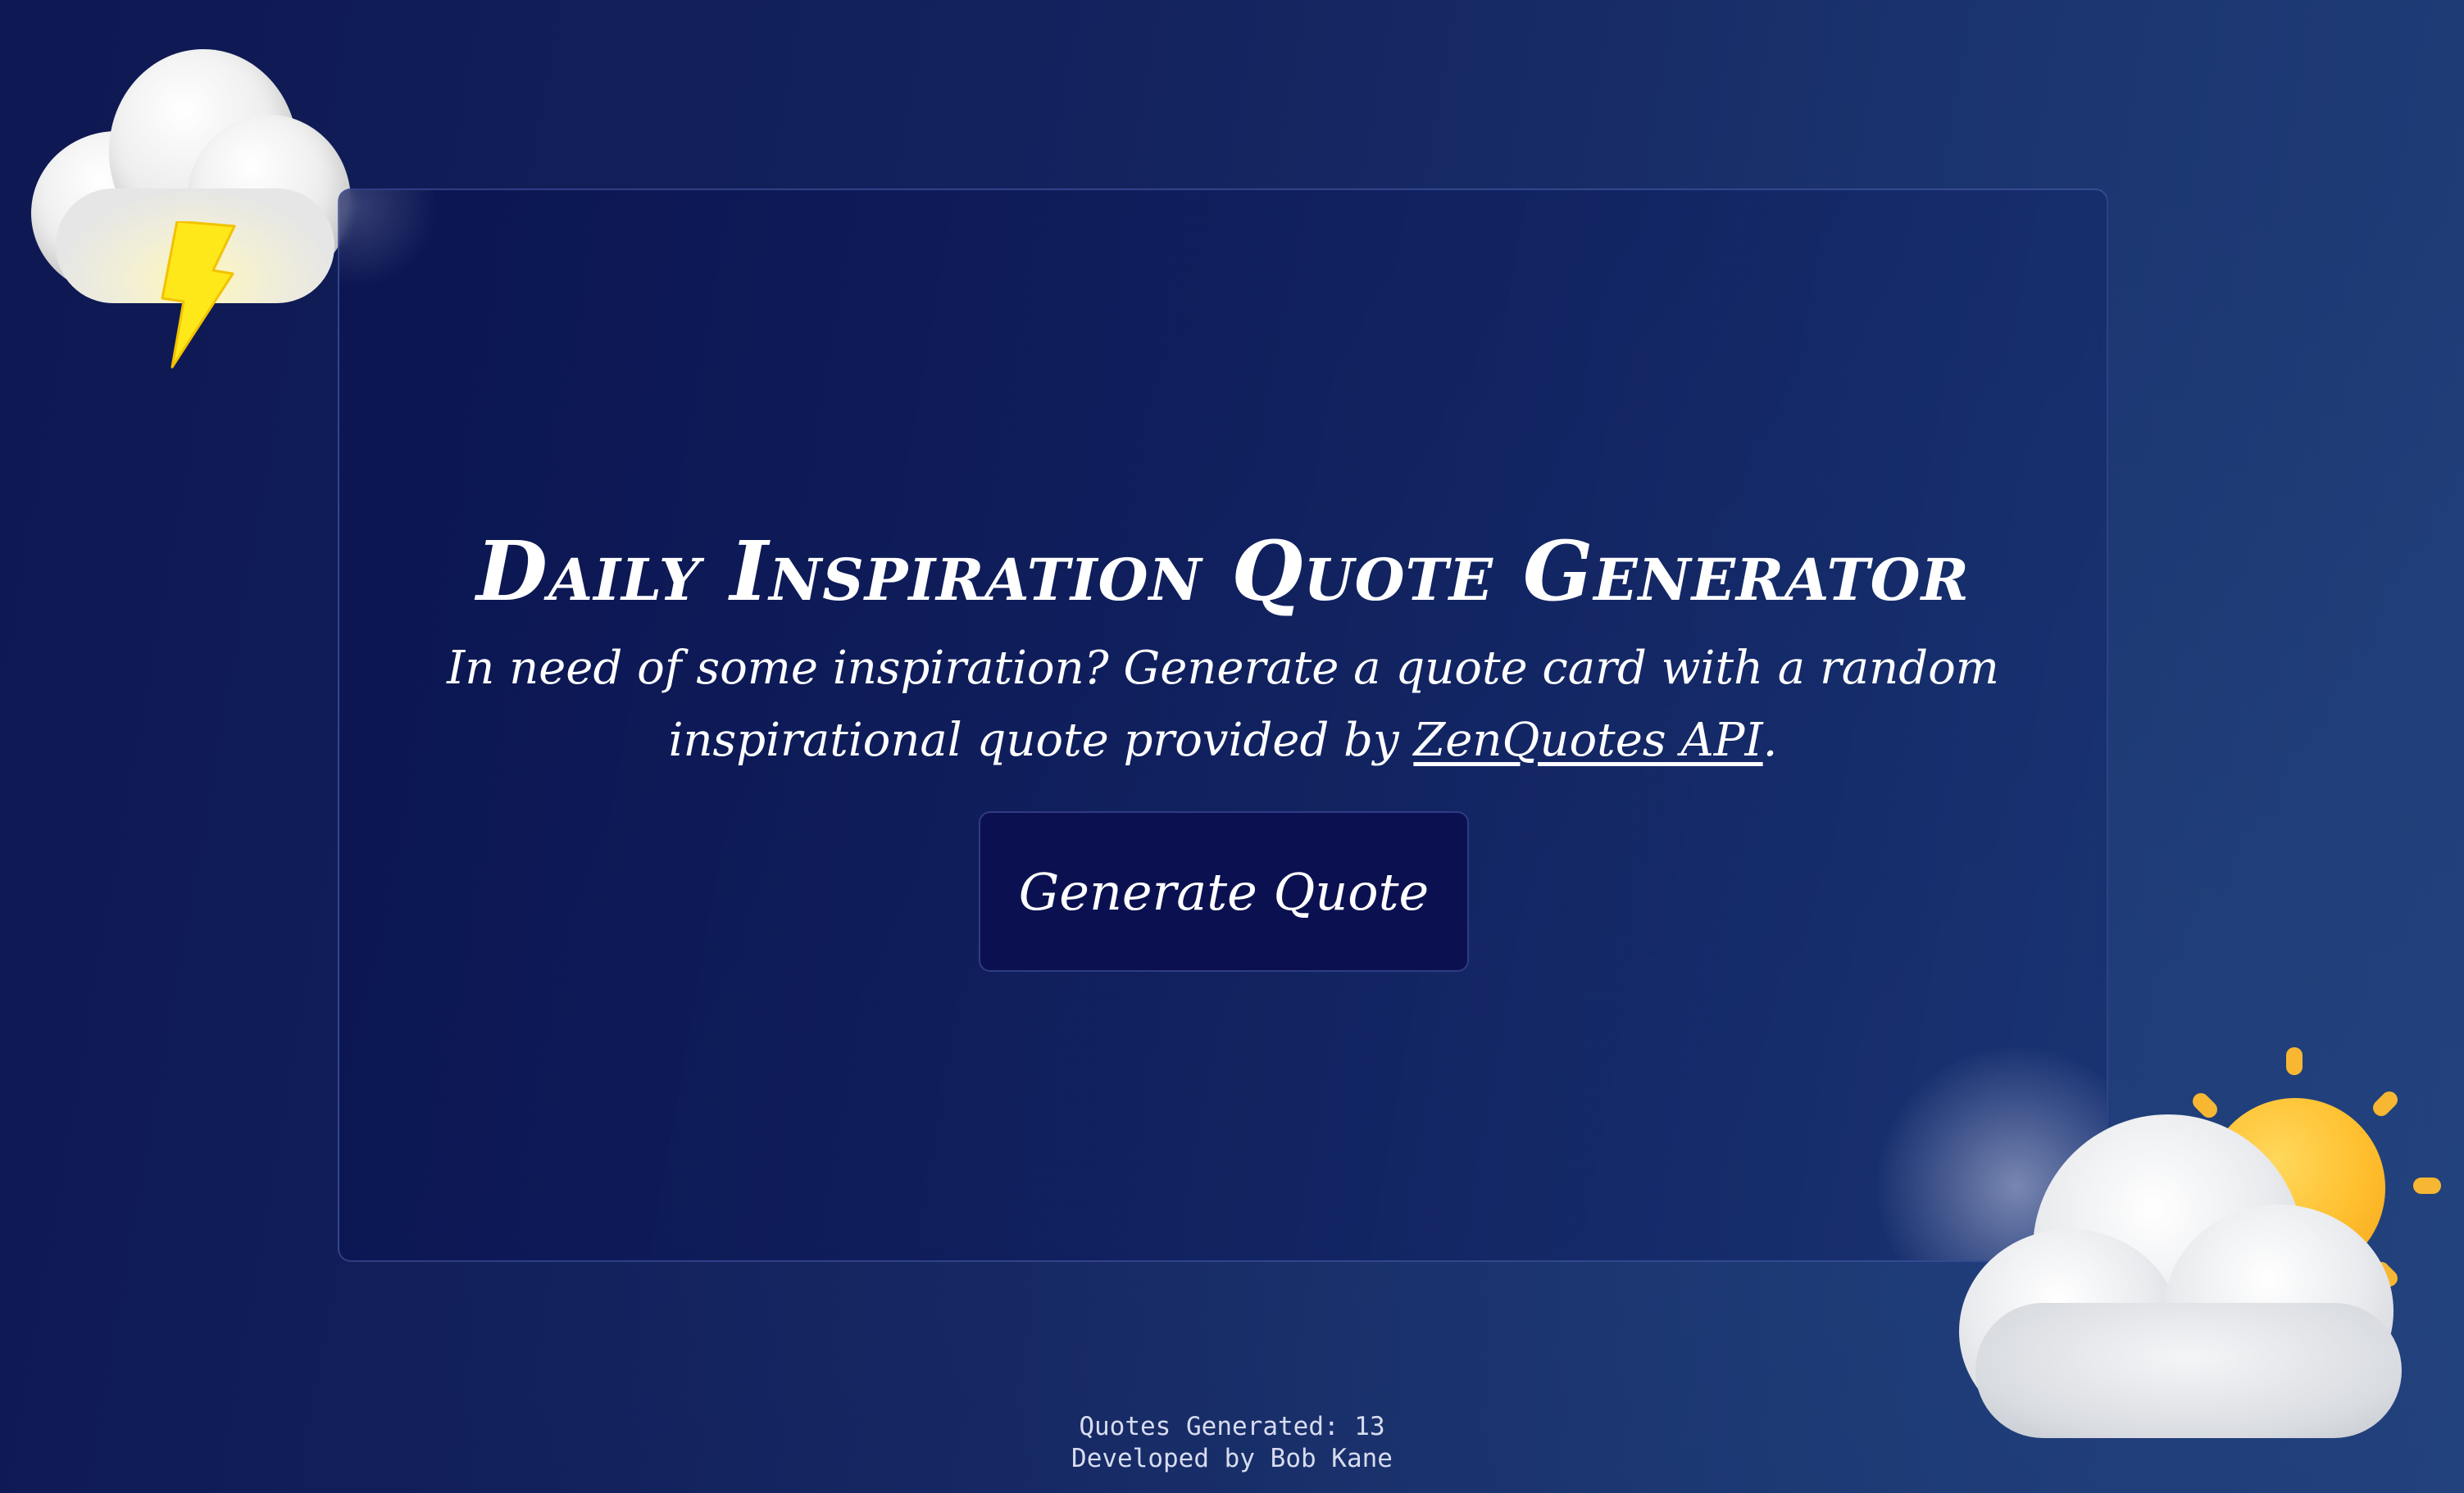  I want to click on description-period: ., so click(1770, 740).